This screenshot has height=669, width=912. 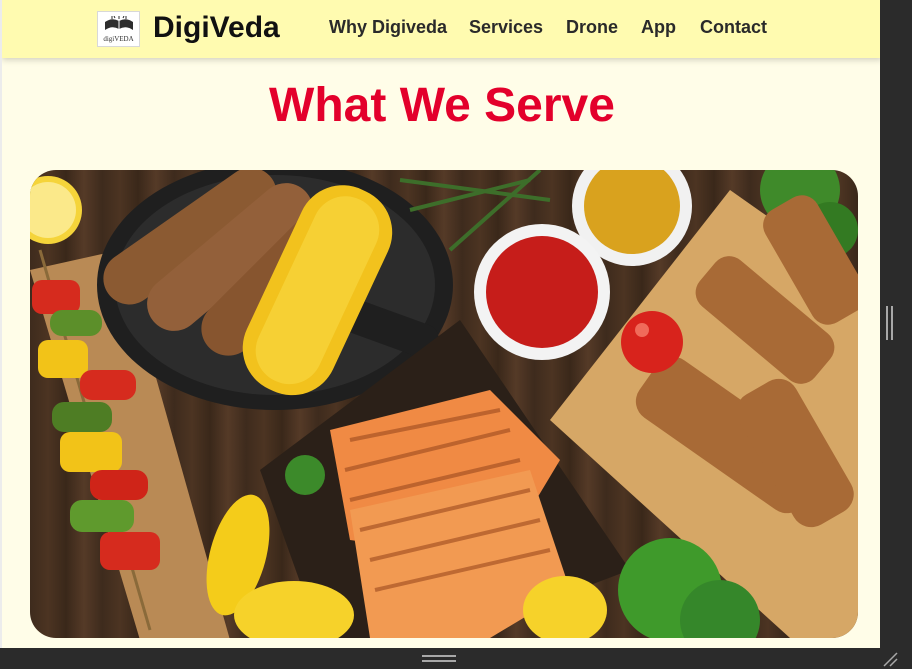 I want to click on right-scrollbar, so click(x=896, y=324).